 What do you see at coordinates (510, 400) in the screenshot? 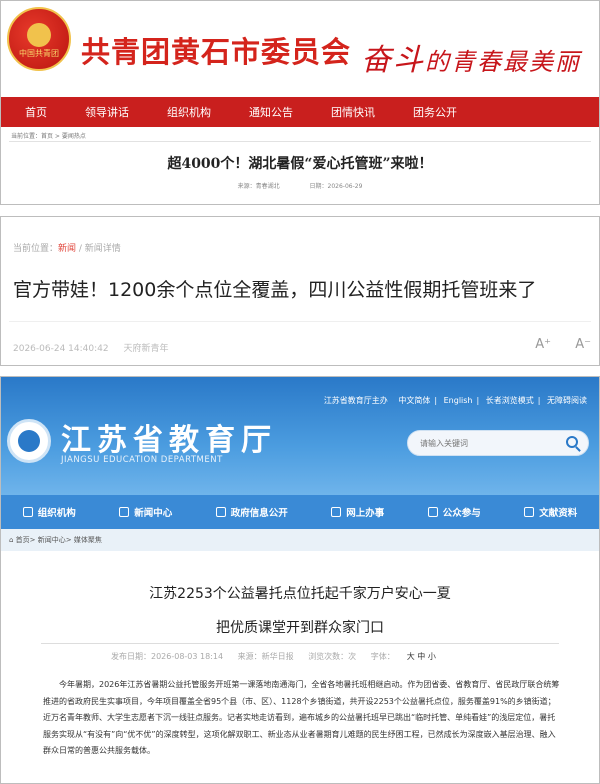
I see `elder-mode-link: 长者浏览模式` at bounding box center [510, 400].